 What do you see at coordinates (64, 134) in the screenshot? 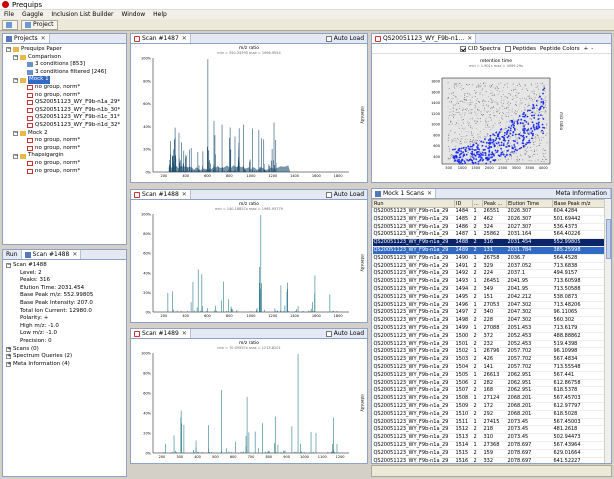
I see `tree-item: − Mock 2` at bounding box center [64, 134].